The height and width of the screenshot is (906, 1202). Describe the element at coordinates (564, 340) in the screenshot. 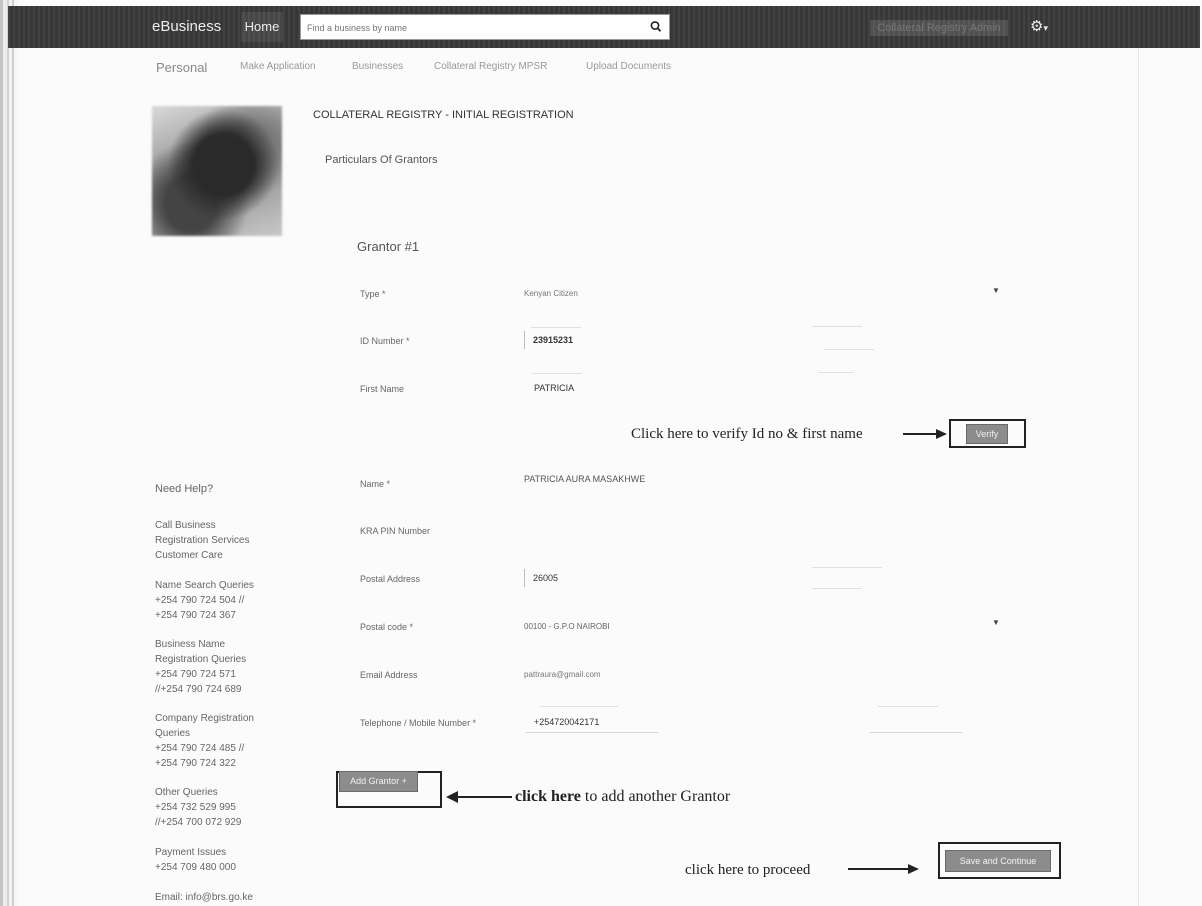

I see `id-number-input` at that location.